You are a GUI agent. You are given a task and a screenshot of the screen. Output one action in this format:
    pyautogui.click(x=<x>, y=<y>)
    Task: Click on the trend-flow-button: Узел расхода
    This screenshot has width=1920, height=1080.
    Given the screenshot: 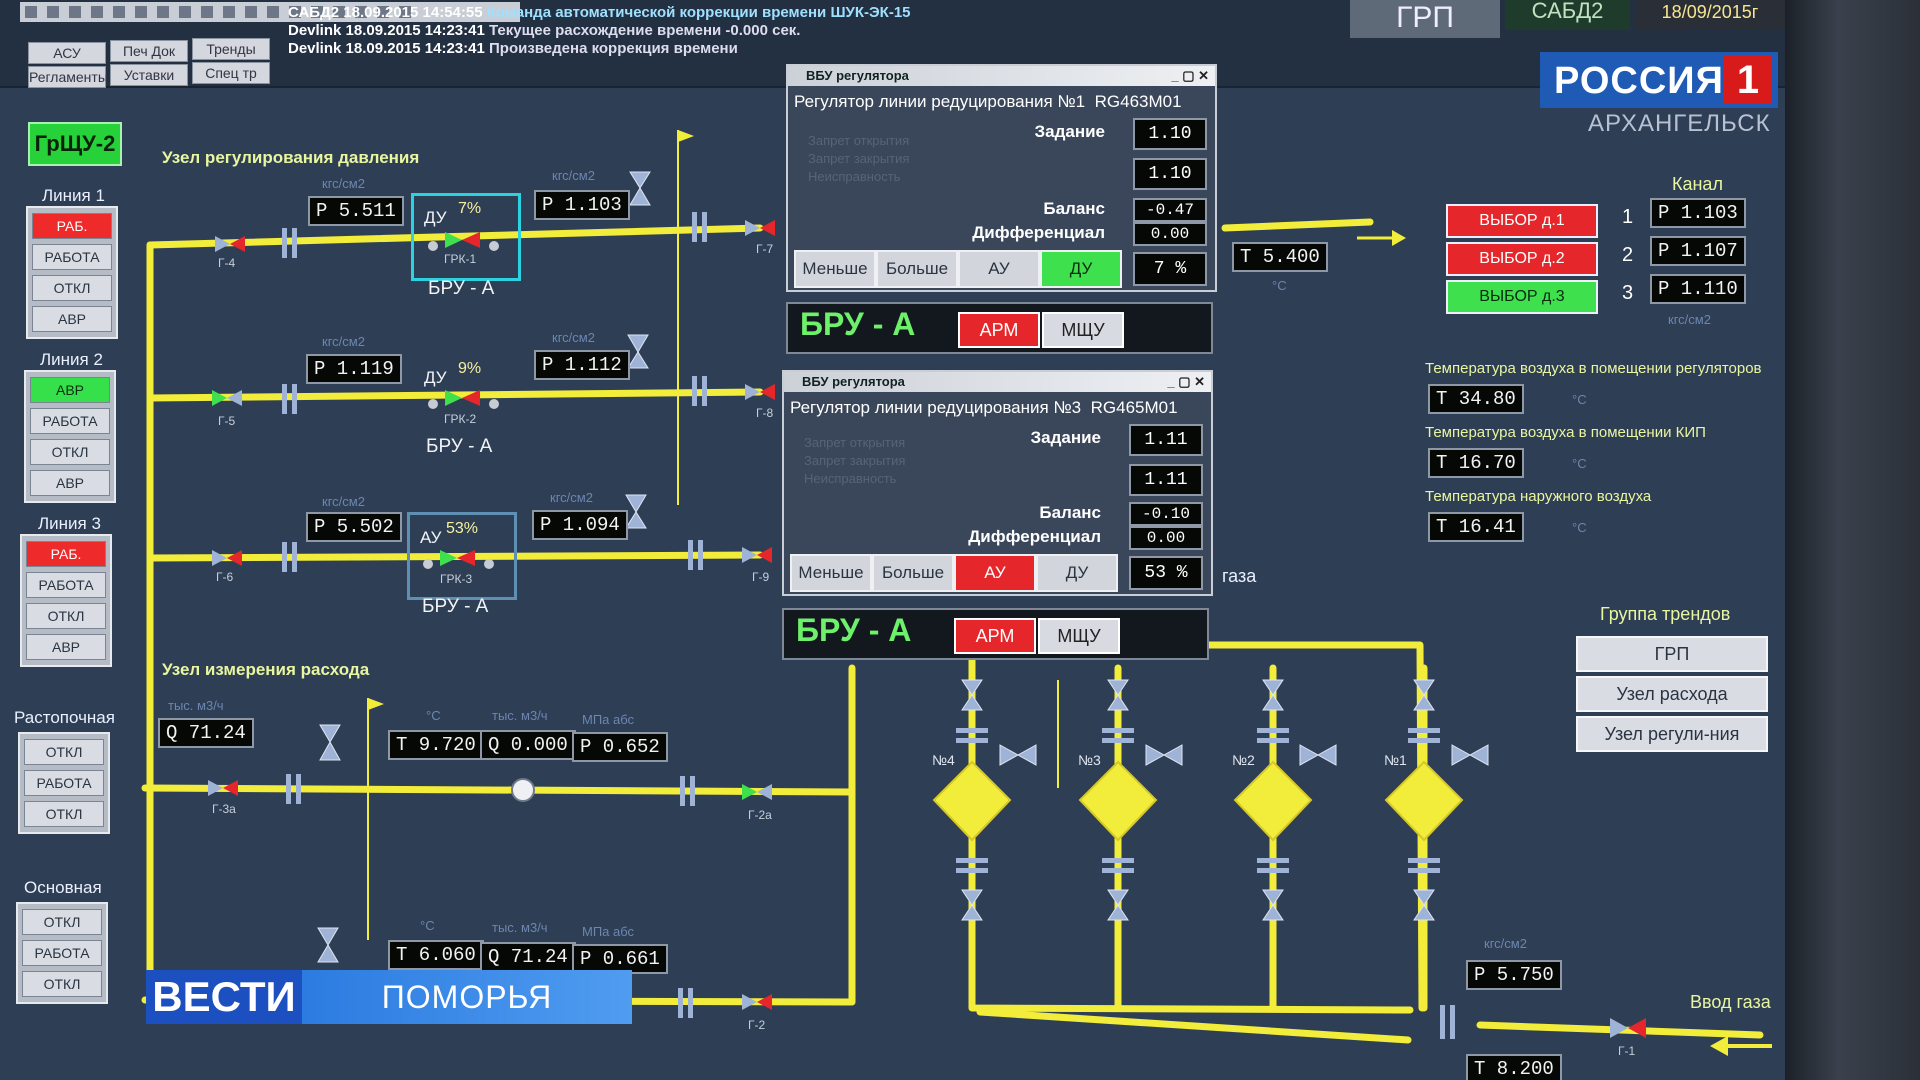 What is the action you would take?
    pyautogui.click(x=1672, y=694)
    